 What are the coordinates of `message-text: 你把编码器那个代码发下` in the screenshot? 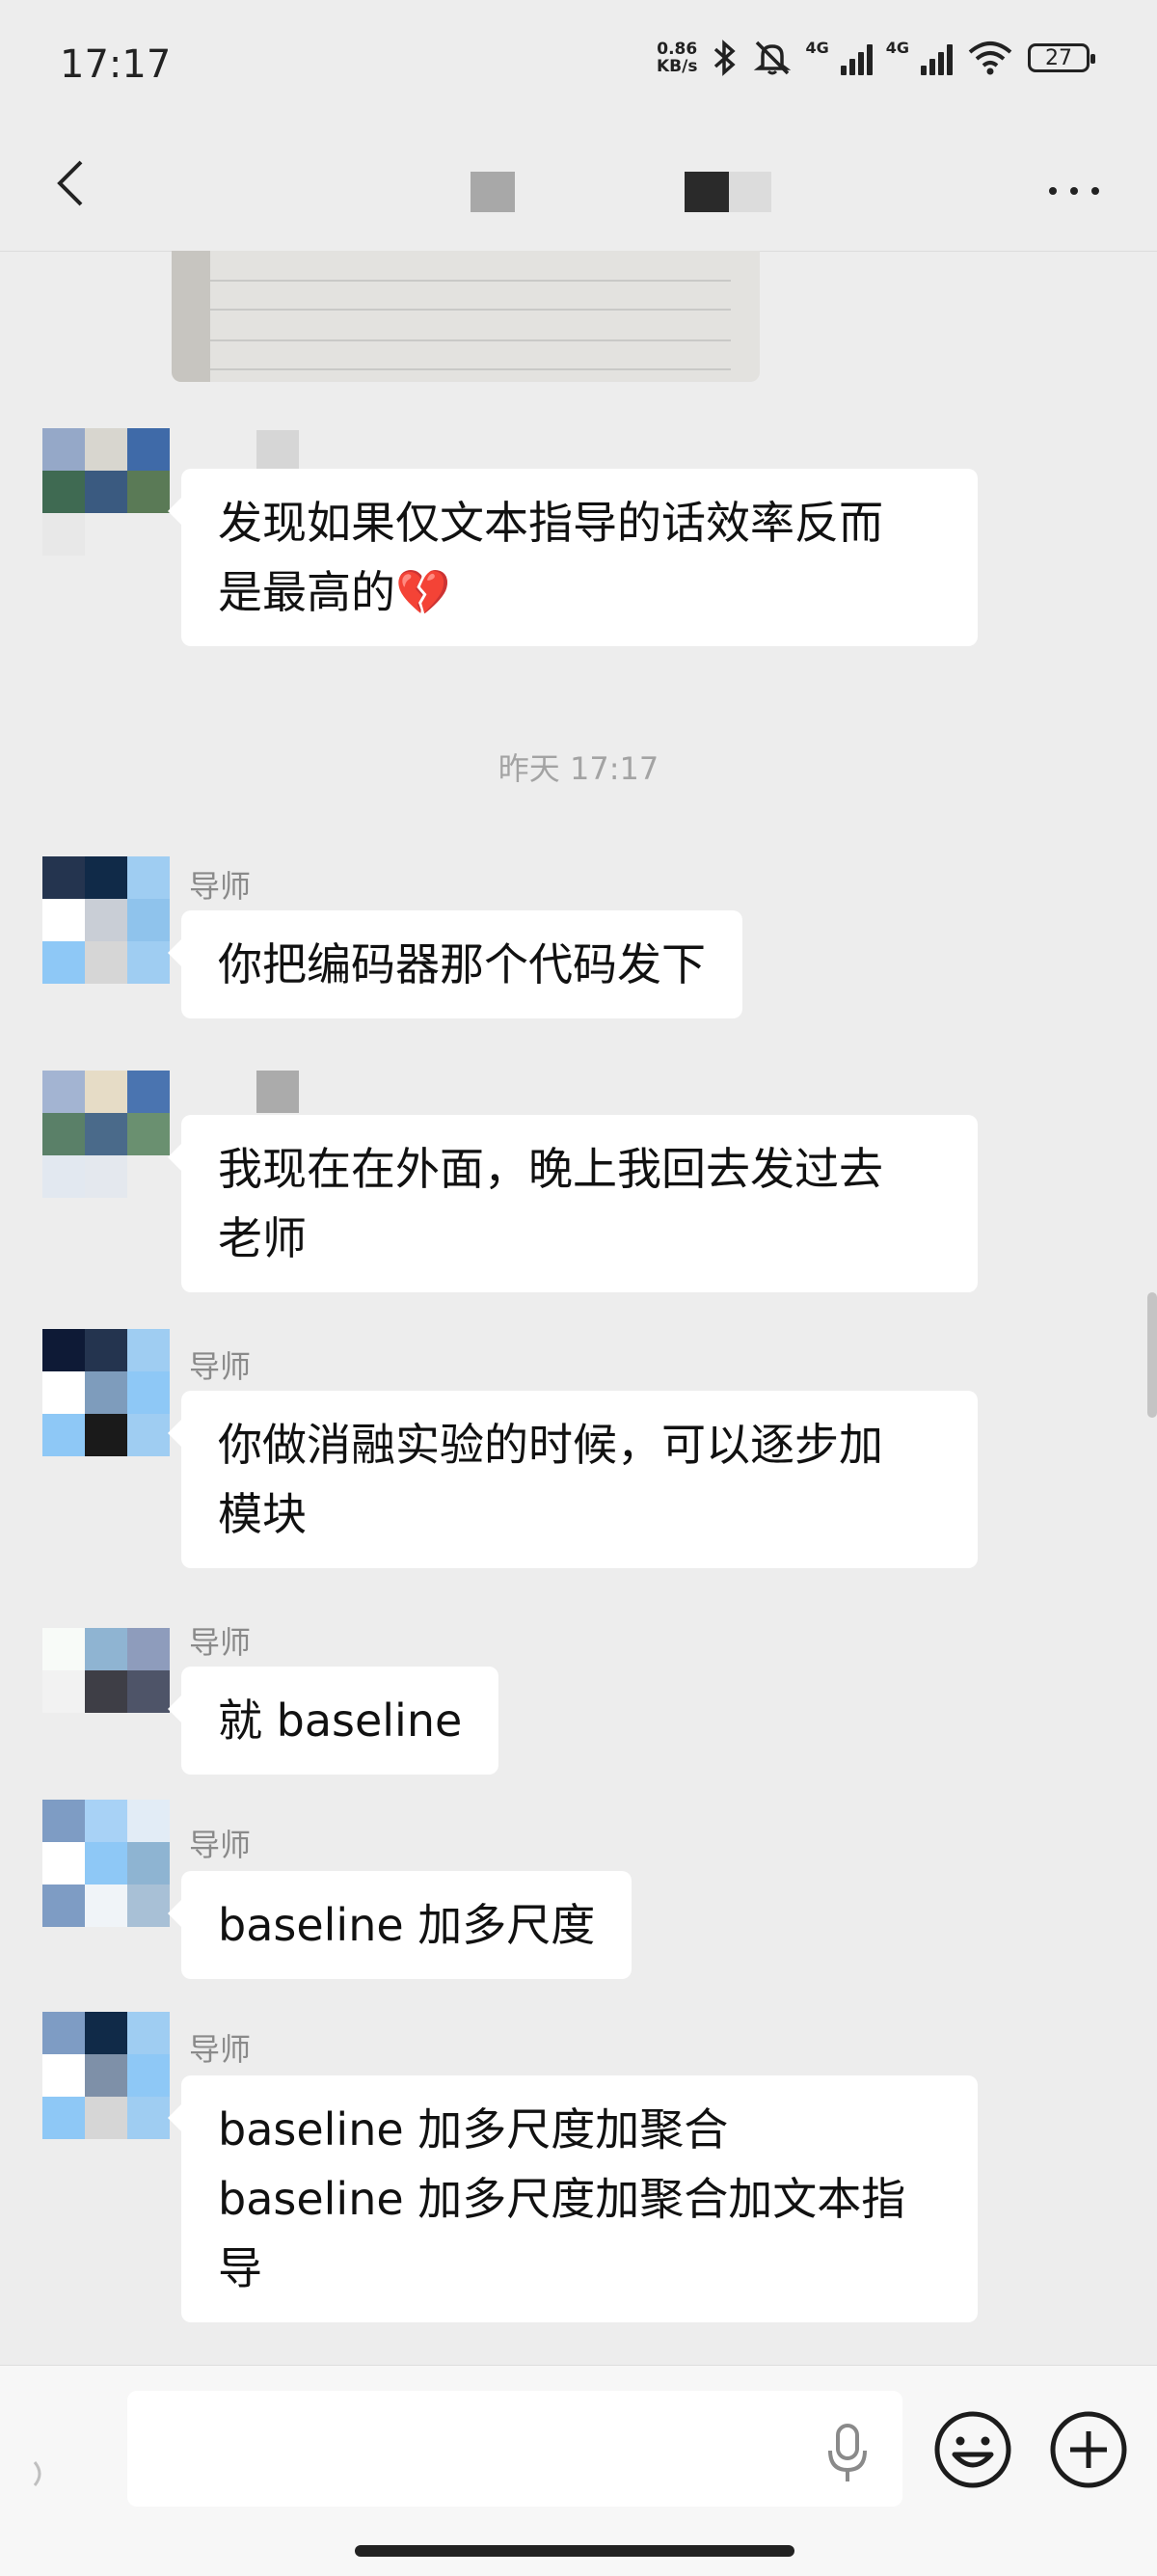 It's located at (462, 964).